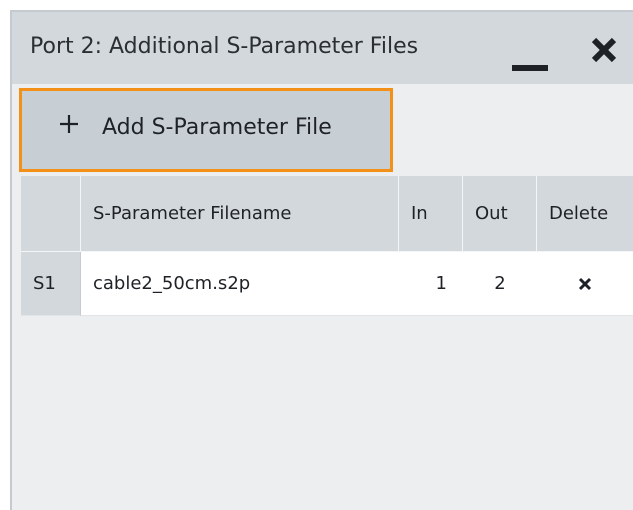 This screenshot has width=633, height=510. I want to click on plus-icon, so click(69, 124).